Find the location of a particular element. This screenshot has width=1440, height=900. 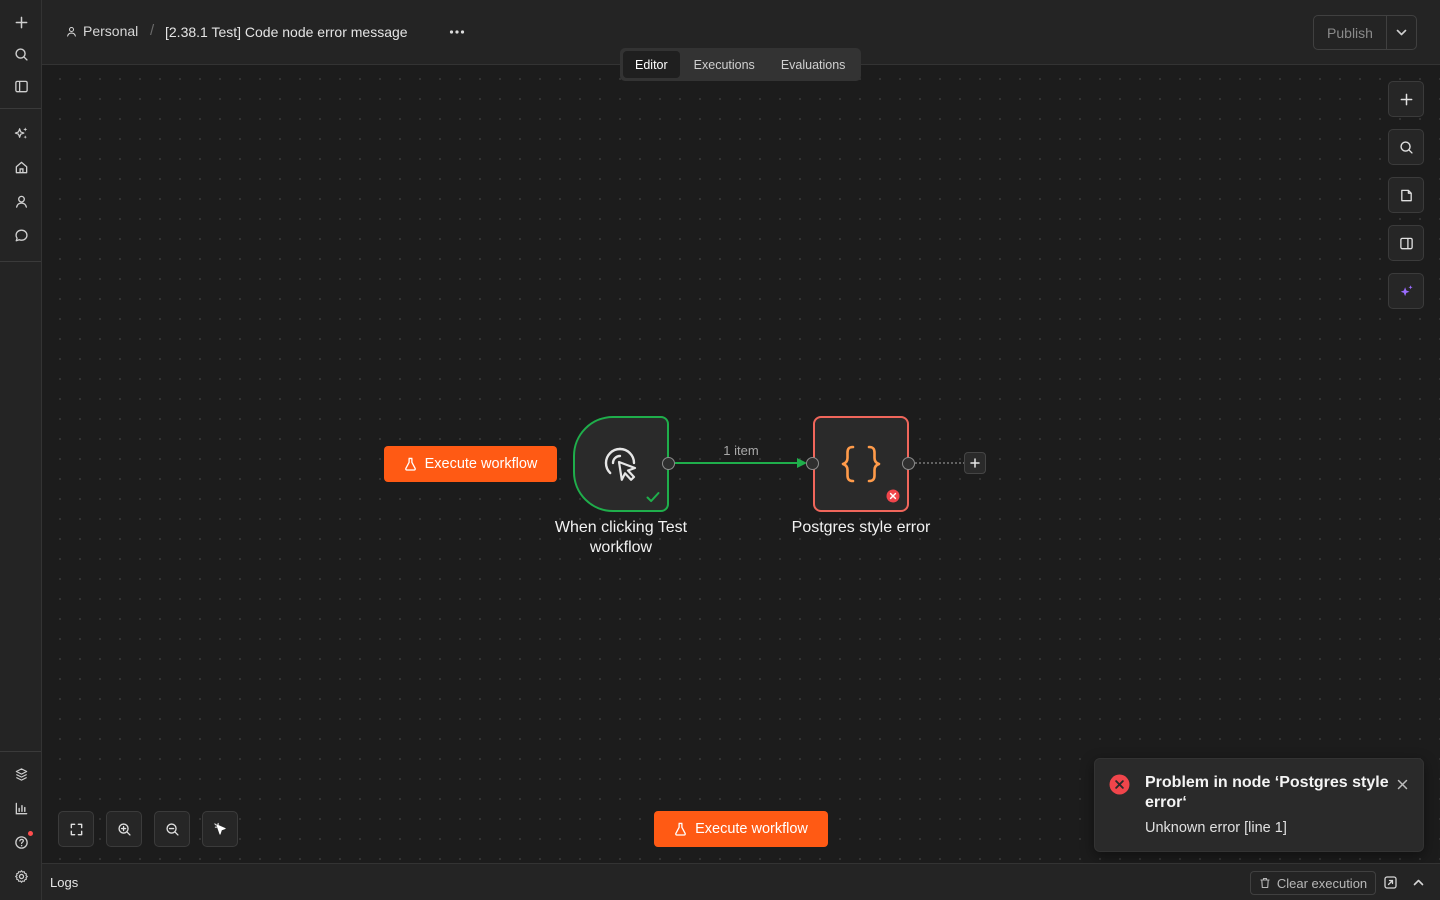

add-icon is located at coordinates (975, 463).